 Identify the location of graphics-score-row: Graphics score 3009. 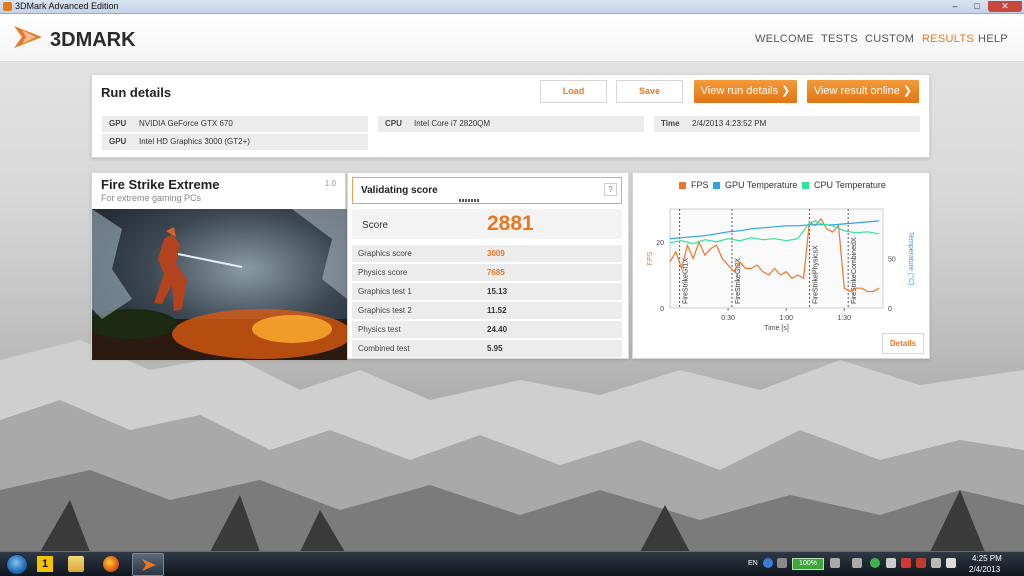
(487, 253).